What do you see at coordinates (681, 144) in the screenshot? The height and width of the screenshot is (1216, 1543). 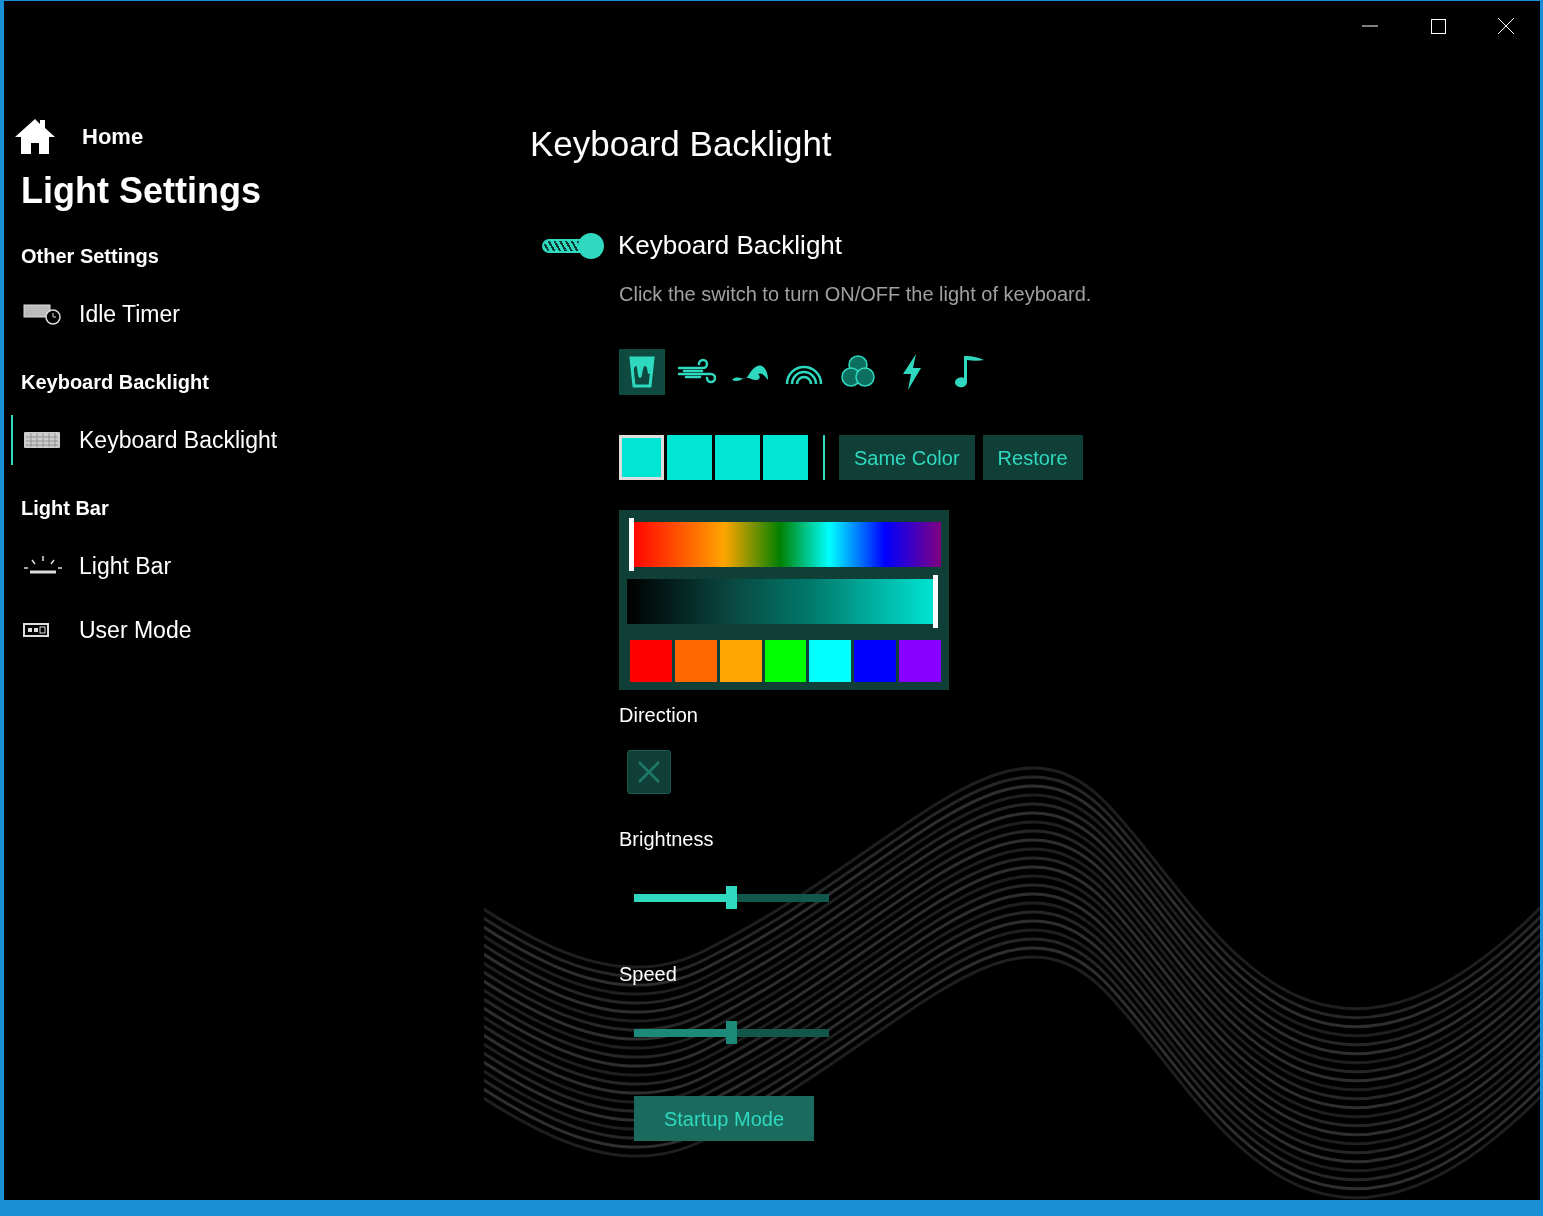 I see `page-title: Keyboard Backlight` at bounding box center [681, 144].